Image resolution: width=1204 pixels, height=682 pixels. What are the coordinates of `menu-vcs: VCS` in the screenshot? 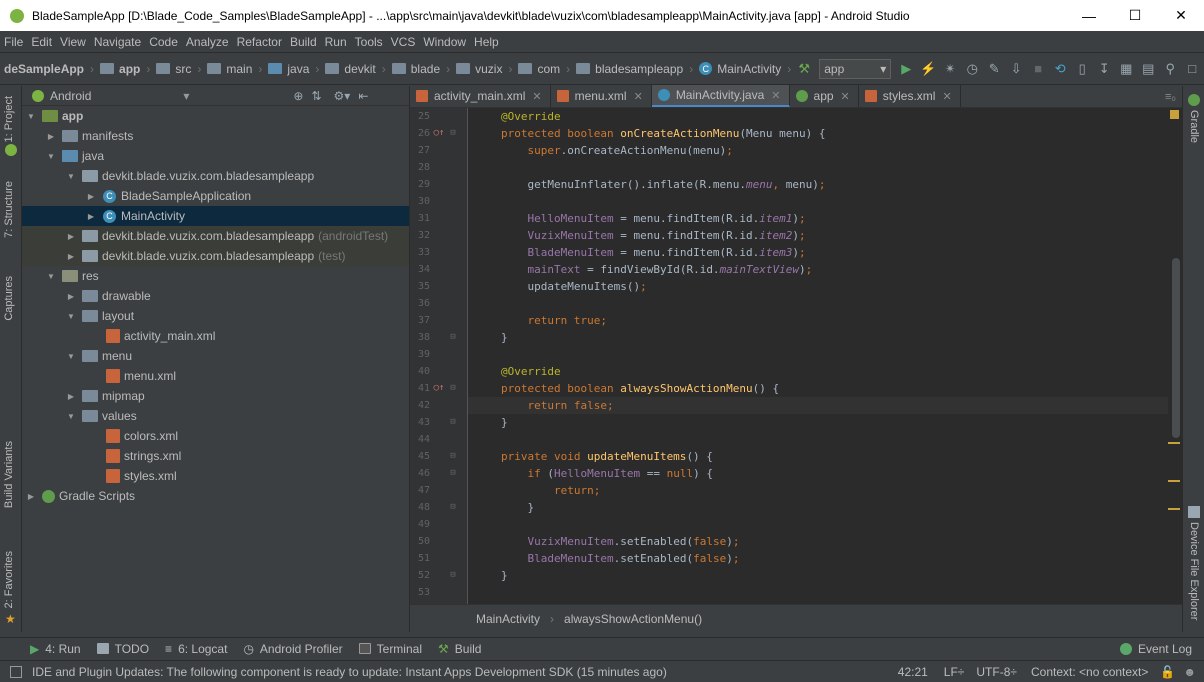 It's located at (403, 42).